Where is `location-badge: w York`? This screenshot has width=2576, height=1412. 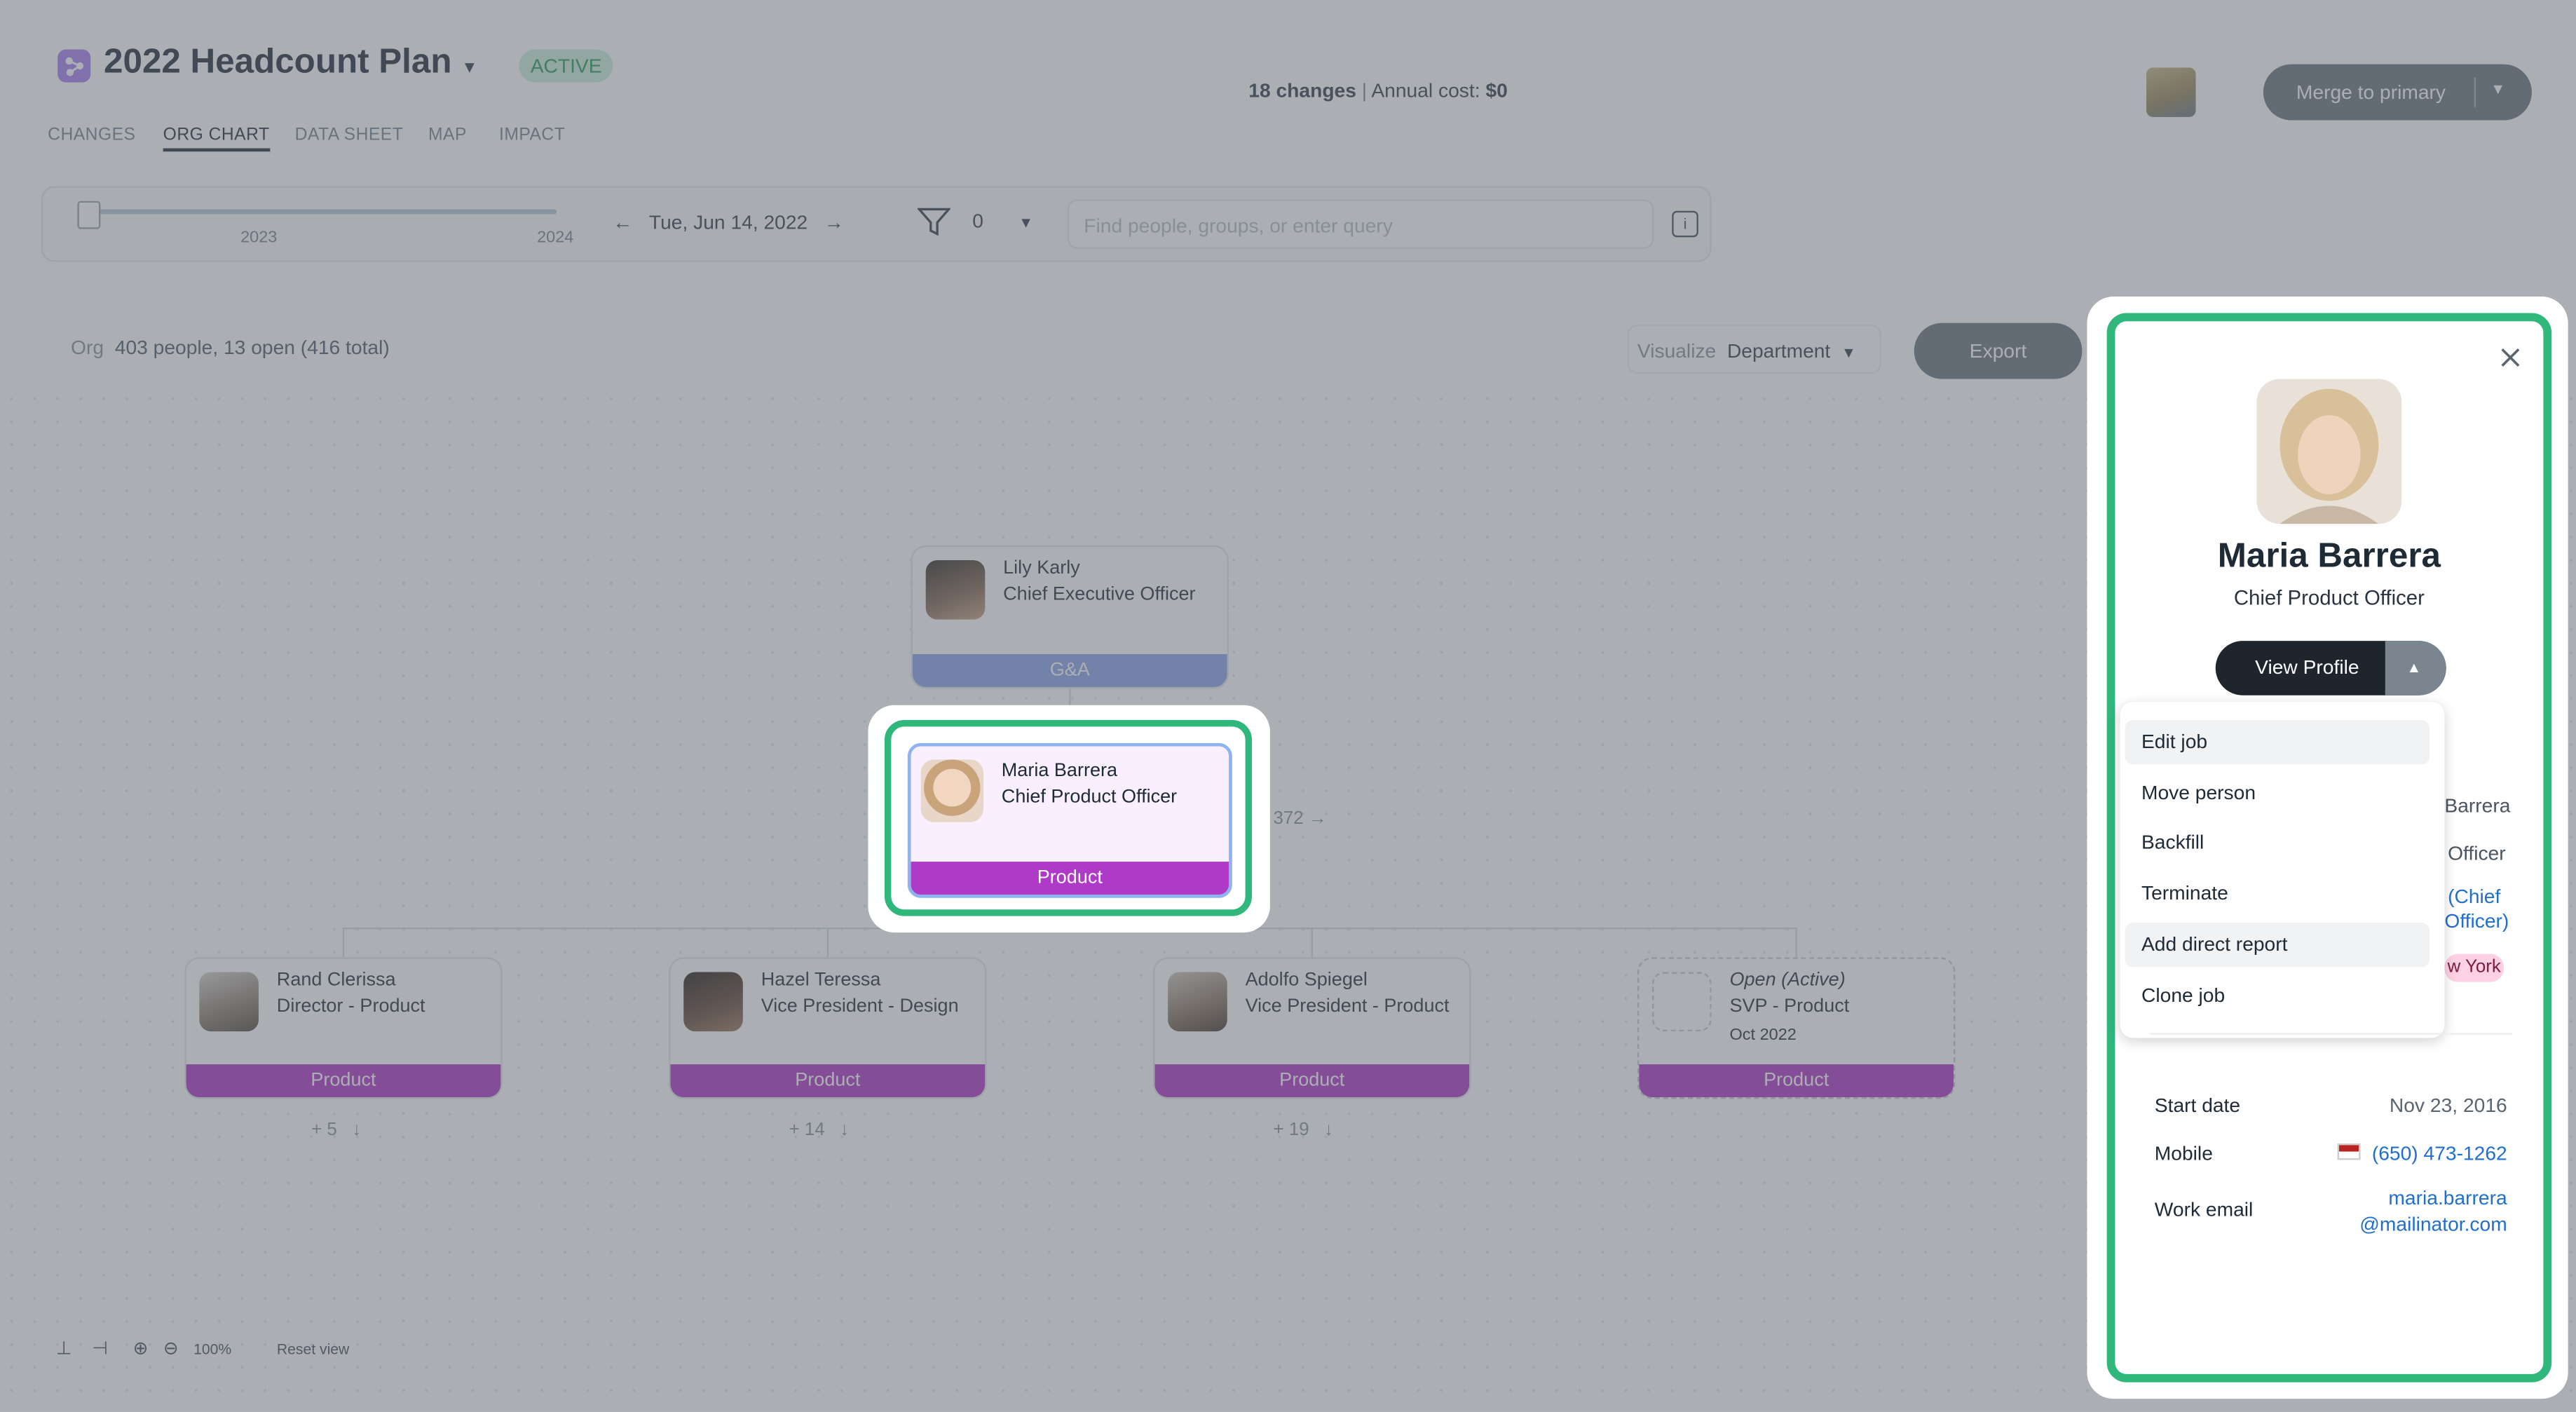 location-badge: w York is located at coordinates (2474, 967).